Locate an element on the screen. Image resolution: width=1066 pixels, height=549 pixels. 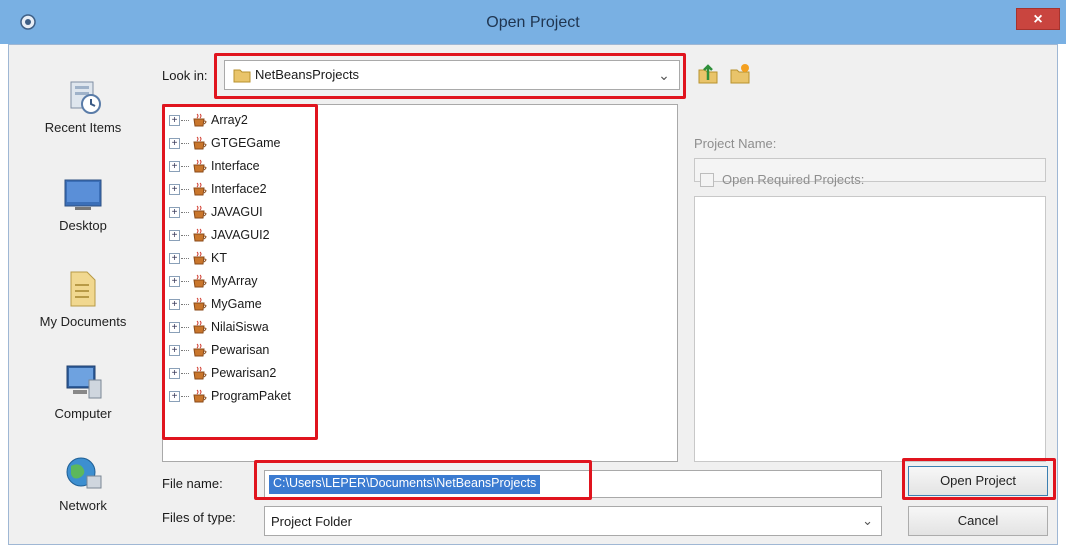
place-desktop: Desktop is located at coordinates (83, 204).